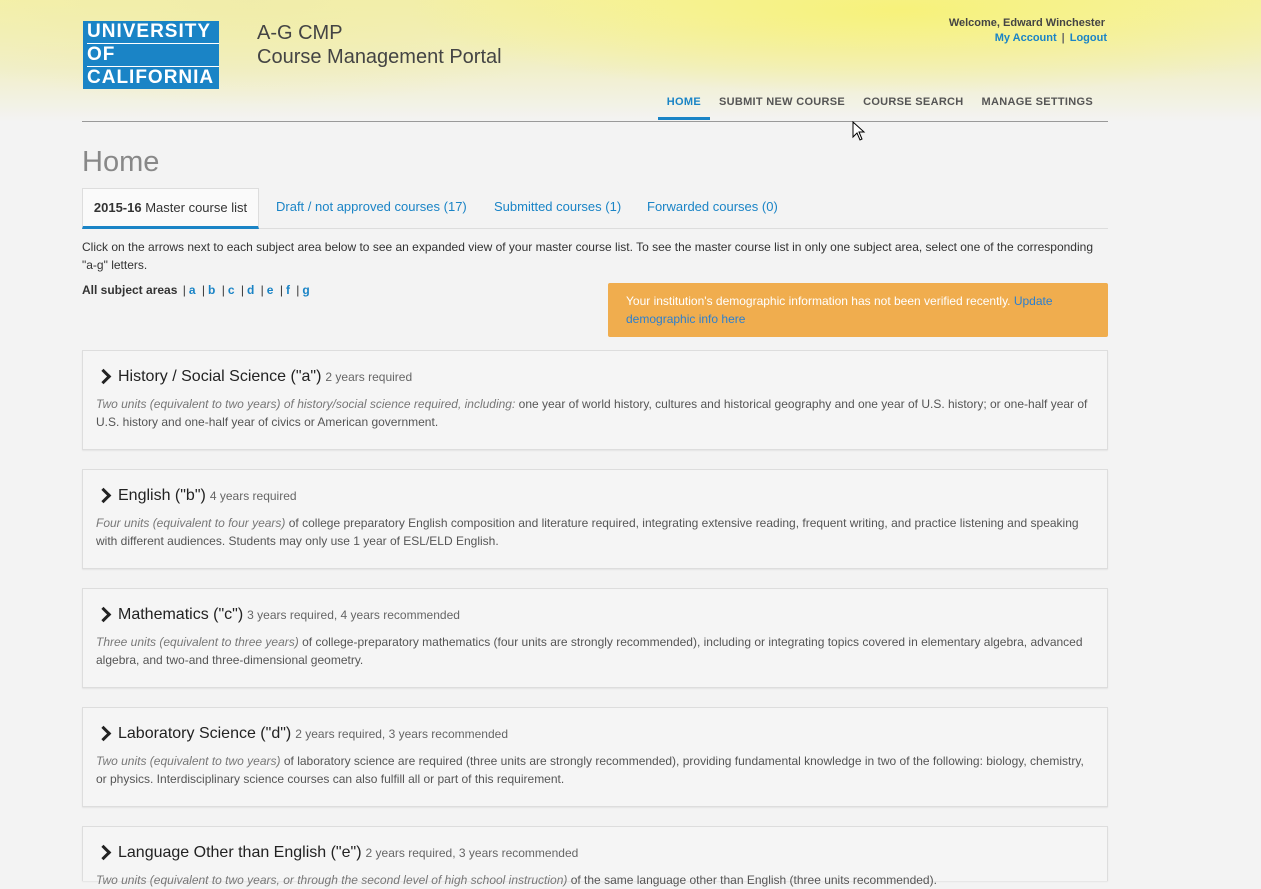  Describe the element at coordinates (192, 290) in the screenshot. I see `filter-letter-a: a` at that location.